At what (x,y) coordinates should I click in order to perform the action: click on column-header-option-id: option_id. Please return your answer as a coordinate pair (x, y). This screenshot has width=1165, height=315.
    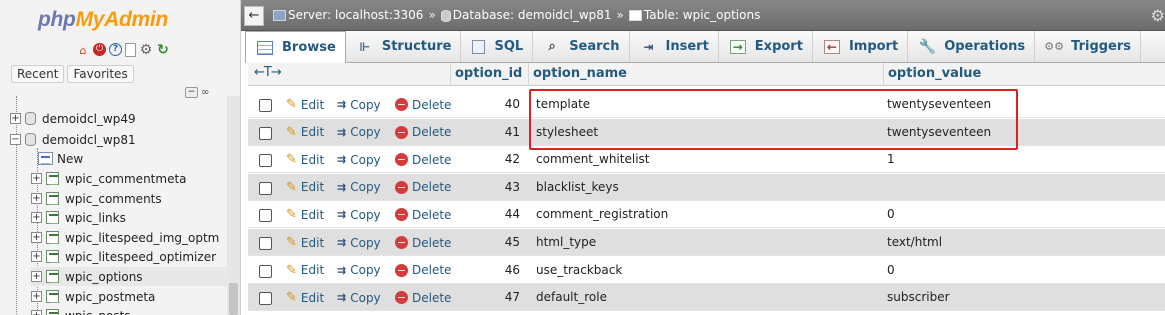
    Looking at the image, I should click on (489, 74).